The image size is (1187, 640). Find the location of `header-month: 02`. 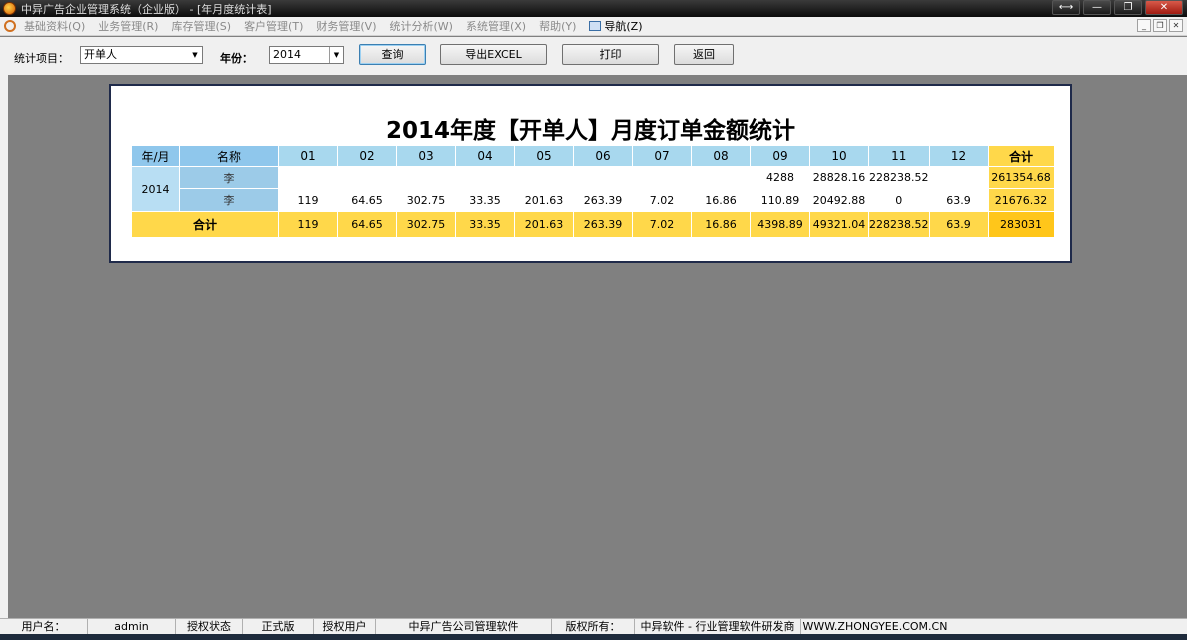

header-month: 02 is located at coordinates (367, 156).